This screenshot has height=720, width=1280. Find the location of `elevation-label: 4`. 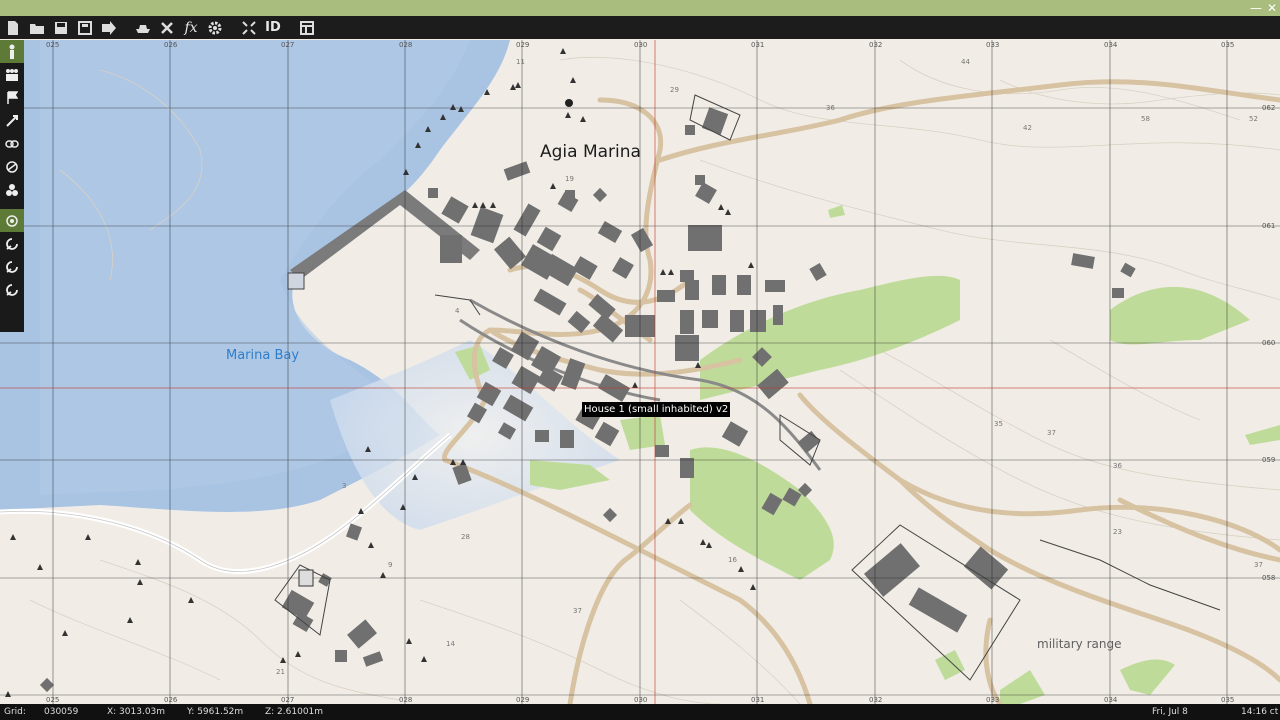

elevation-label: 4 is located at coordinates (457, 311).